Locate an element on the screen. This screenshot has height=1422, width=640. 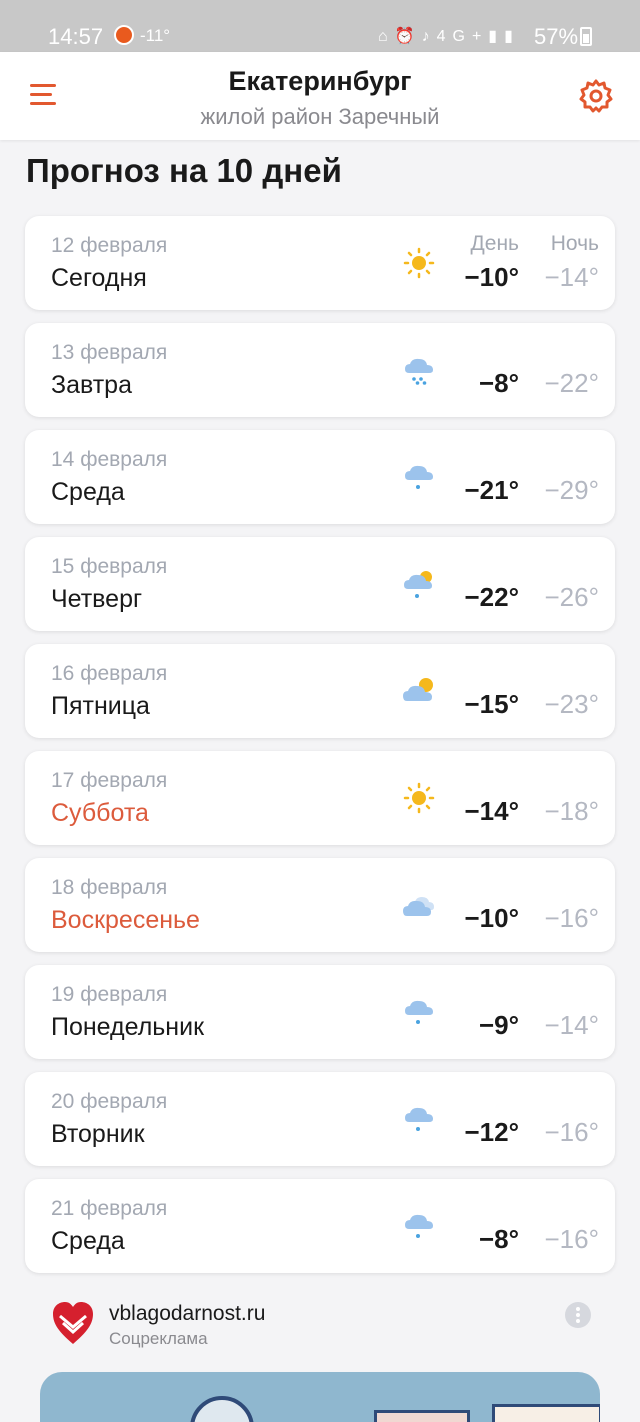
forecast-date: 21 февраля is located at coordinates (109, 1208).